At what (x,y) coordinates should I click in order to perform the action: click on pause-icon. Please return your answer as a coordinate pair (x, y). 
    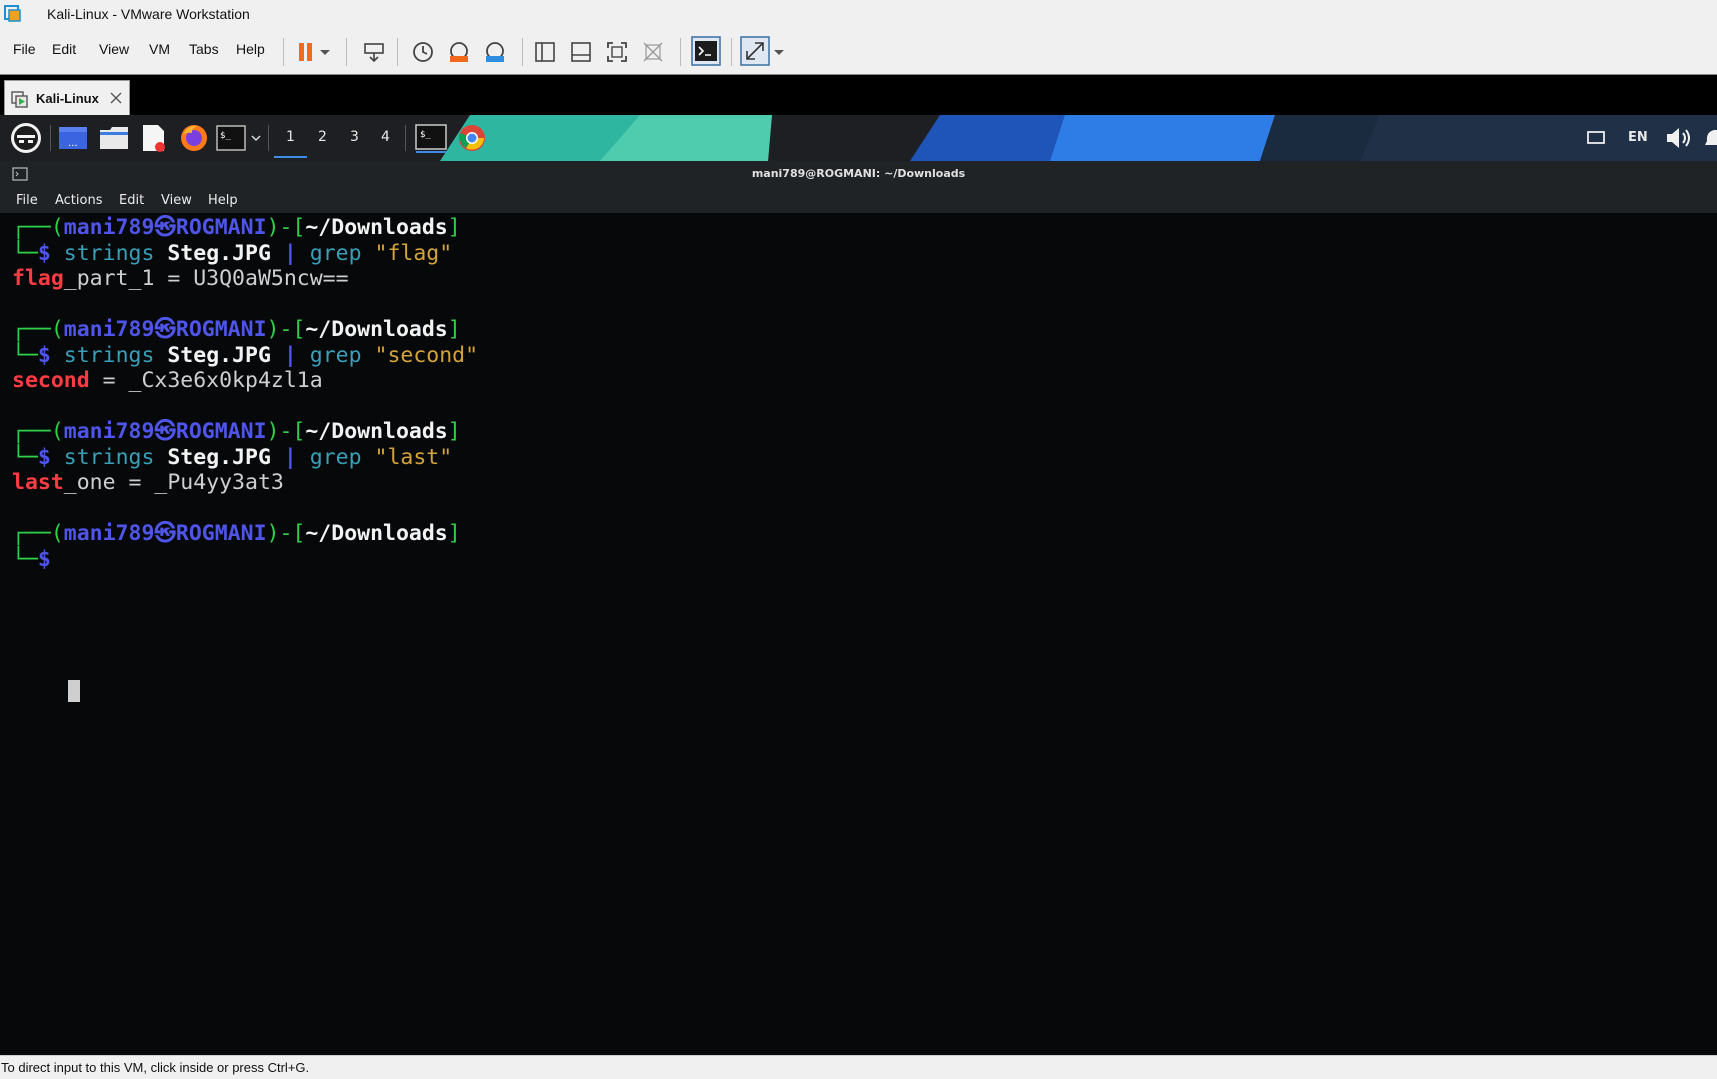
    Looking at the image, I should click on (306, 52).